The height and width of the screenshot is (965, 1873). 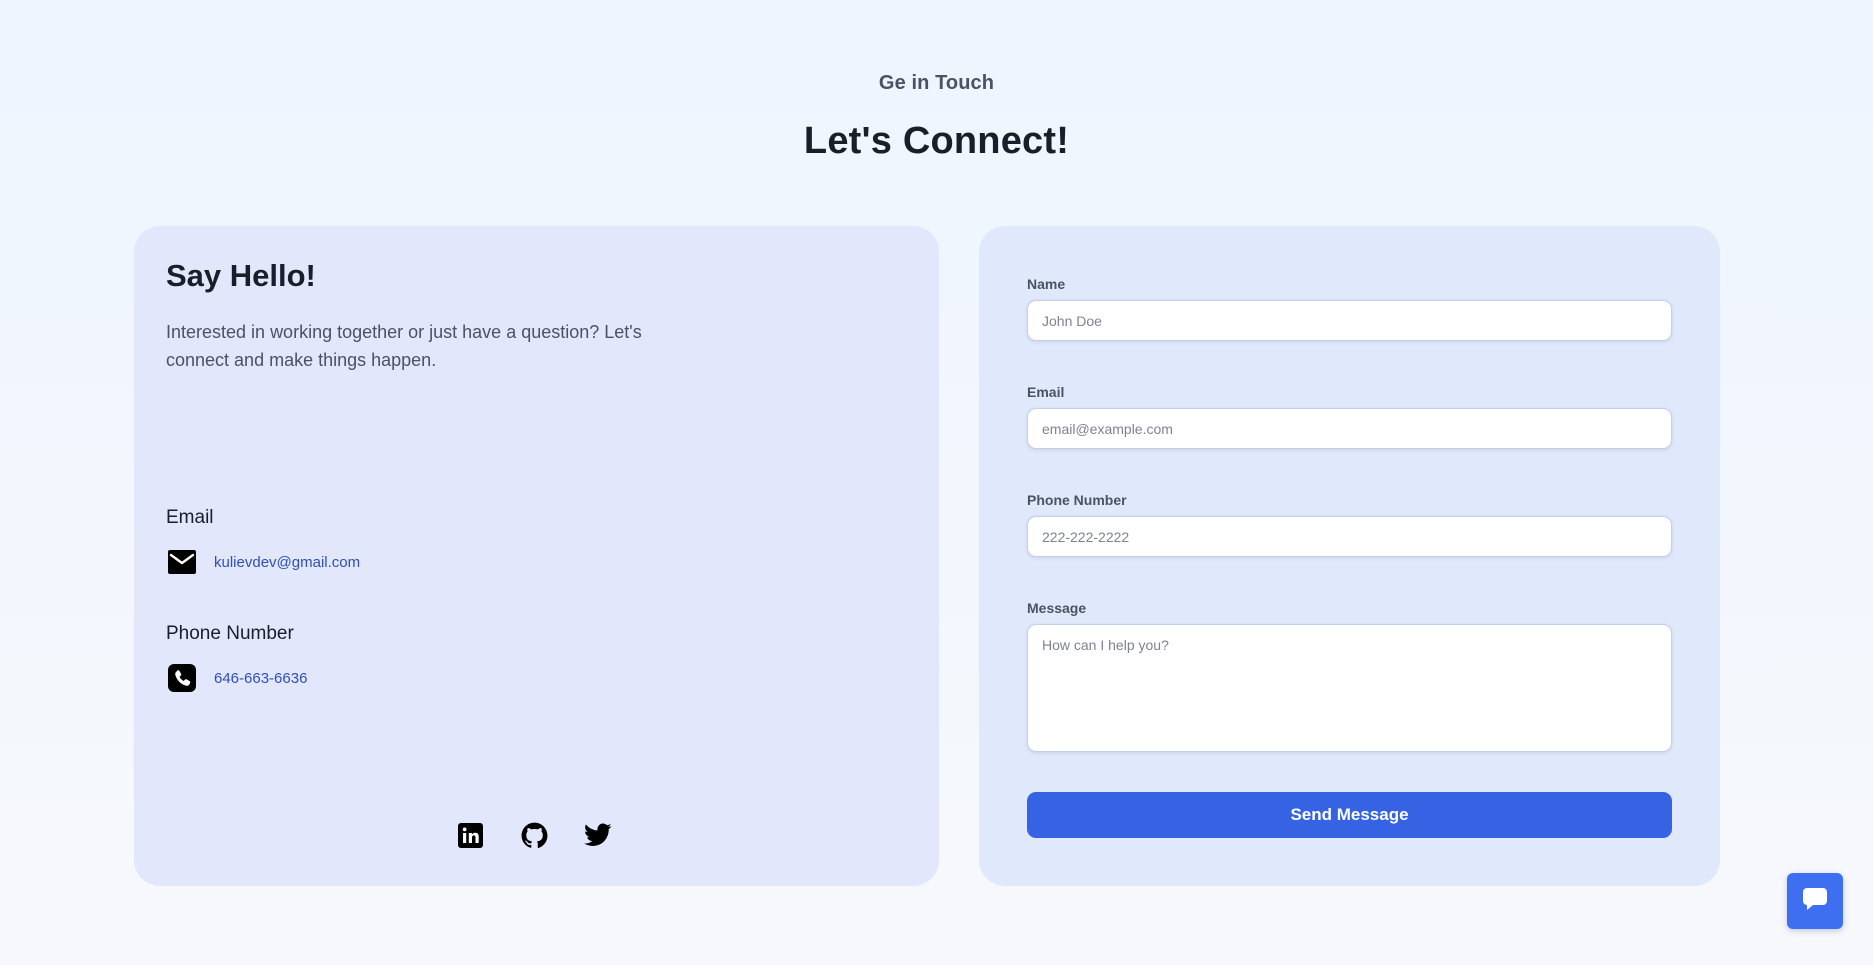 I want to click on mail-icon, so click(x=182, y=562).